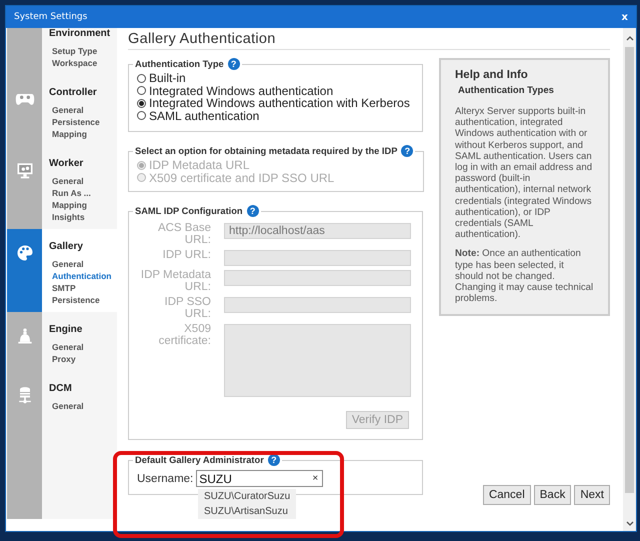 This screenshot has width=640, height=541. Describe the element at coordinates (266, 151) in the screenshot. I see `section-legend: Select an option for obtaining metadata required by the IDP` at that location.